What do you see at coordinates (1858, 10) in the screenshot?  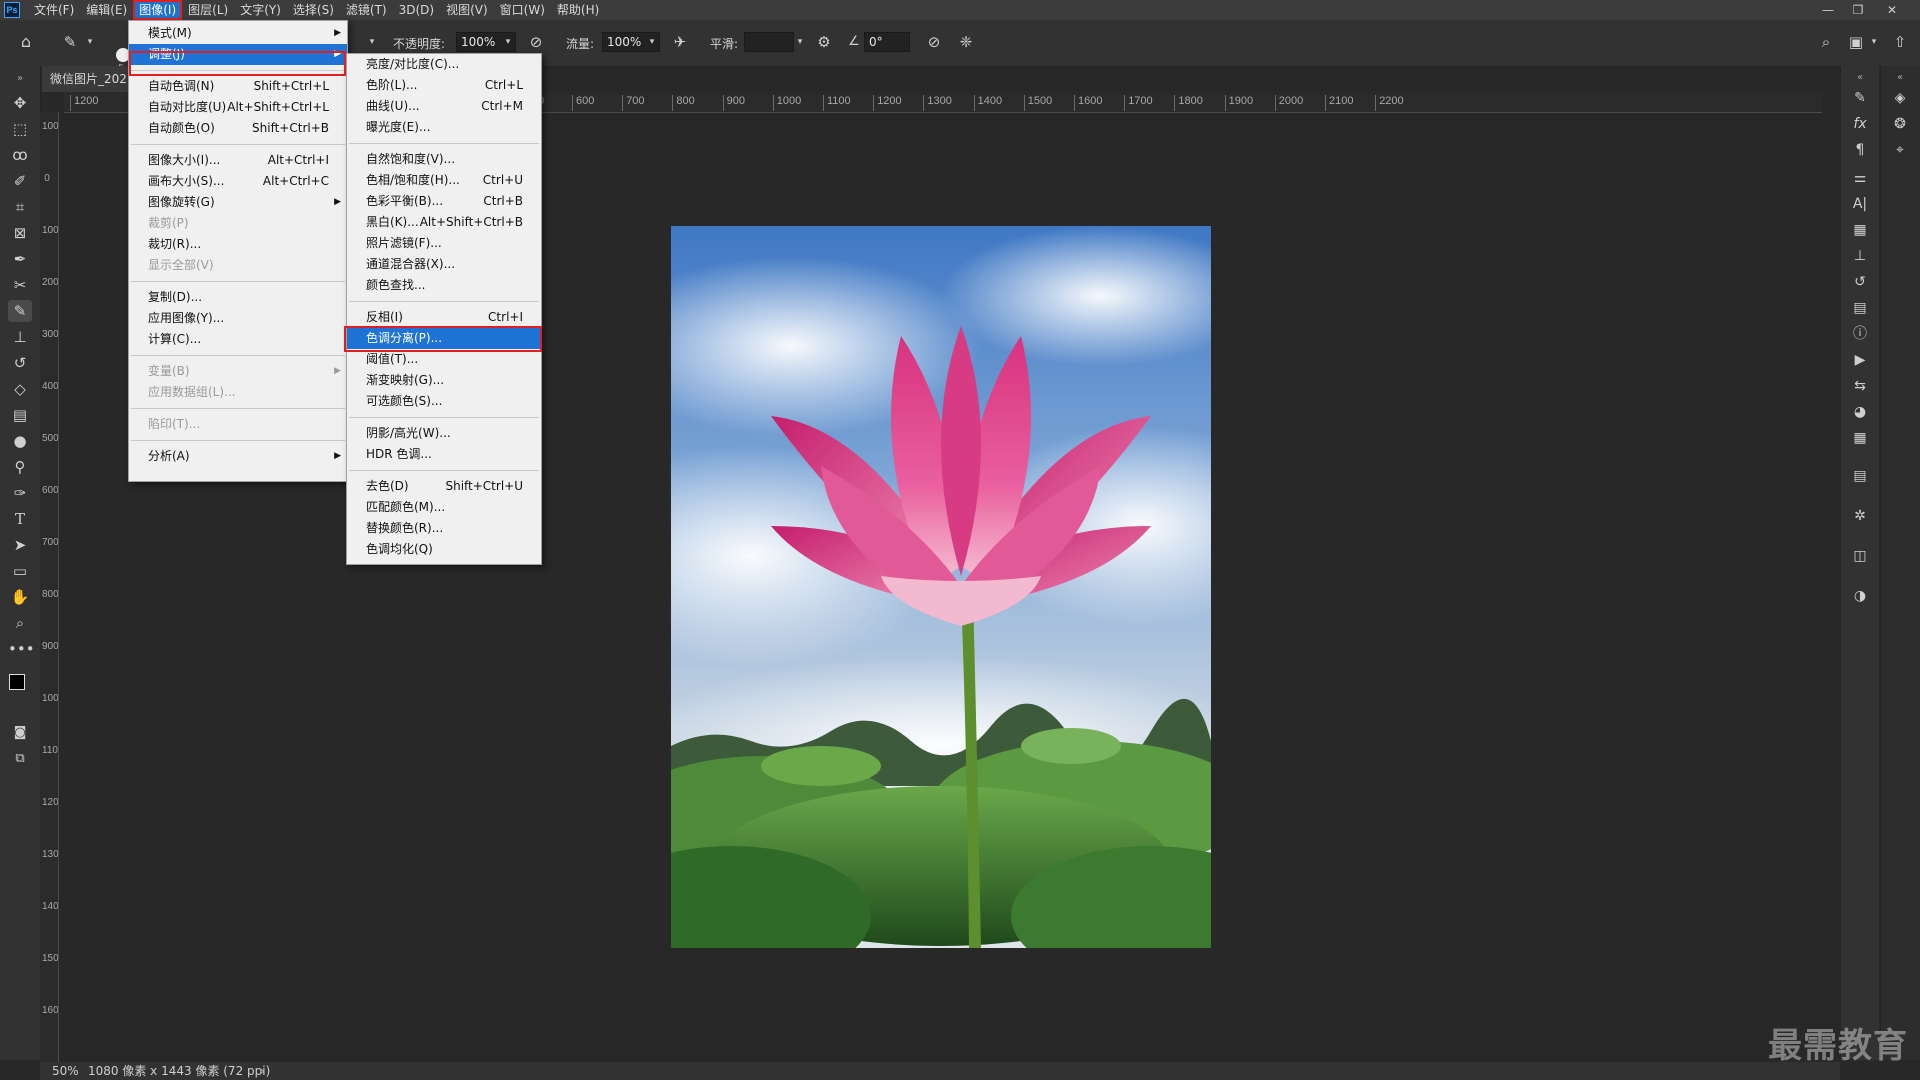 I see `restore-button: ❐` at bounding box center [1858, 10].